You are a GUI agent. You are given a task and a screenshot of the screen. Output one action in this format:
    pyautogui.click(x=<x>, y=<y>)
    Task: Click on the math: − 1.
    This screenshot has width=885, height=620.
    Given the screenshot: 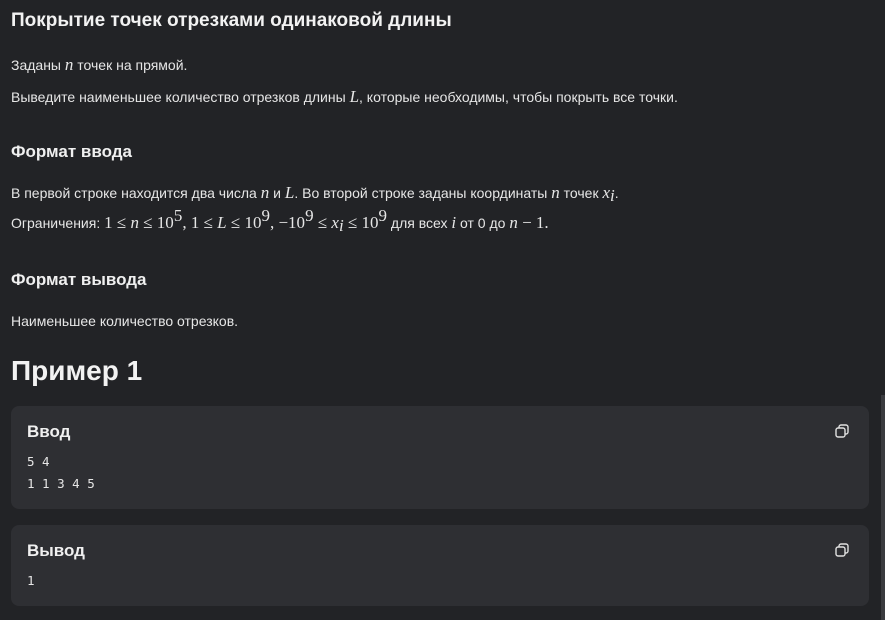 What is the action you would take?
    pyautogui.click(x=533, y=222)
    